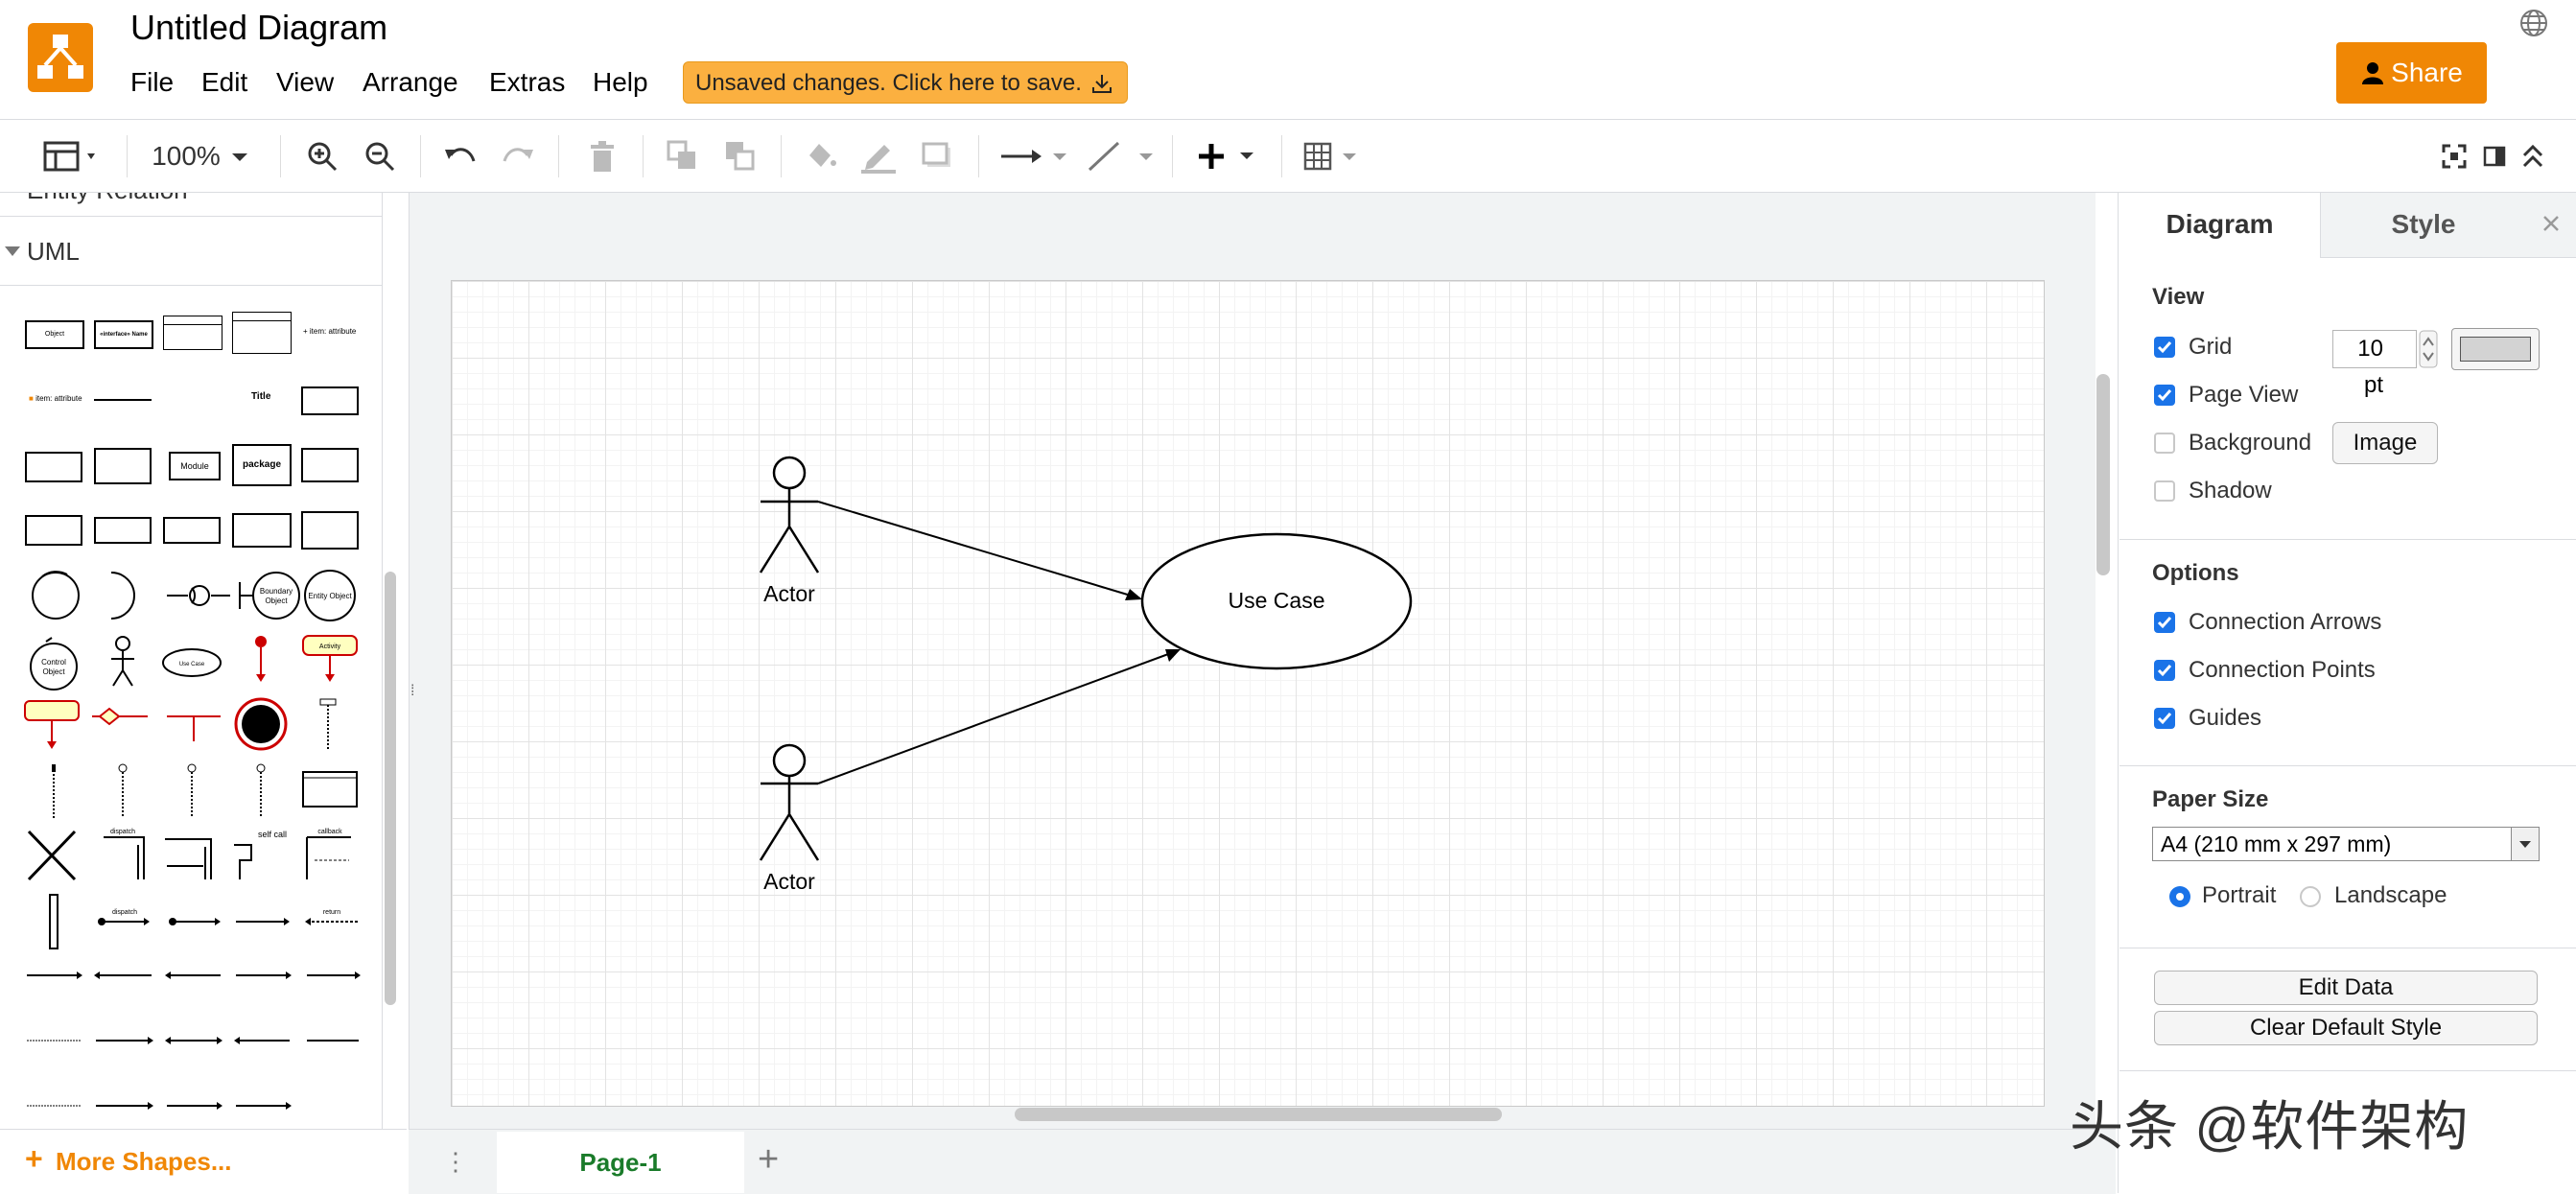 This screenshot has width=2576, height=1194. Describe the element at coordinates (2373, 73) in the screenshot. I see `user-icon` at that location.